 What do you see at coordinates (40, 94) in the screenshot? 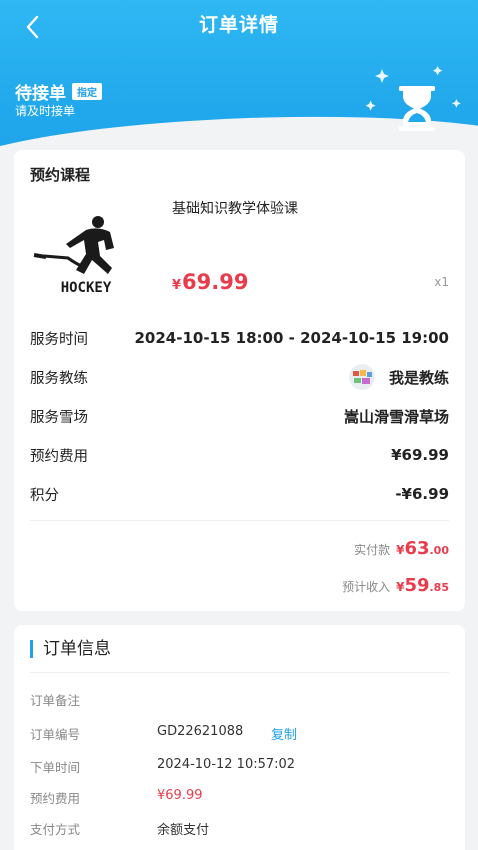
I see `order-status-label: 待接单` at bounding box center [40, 94].